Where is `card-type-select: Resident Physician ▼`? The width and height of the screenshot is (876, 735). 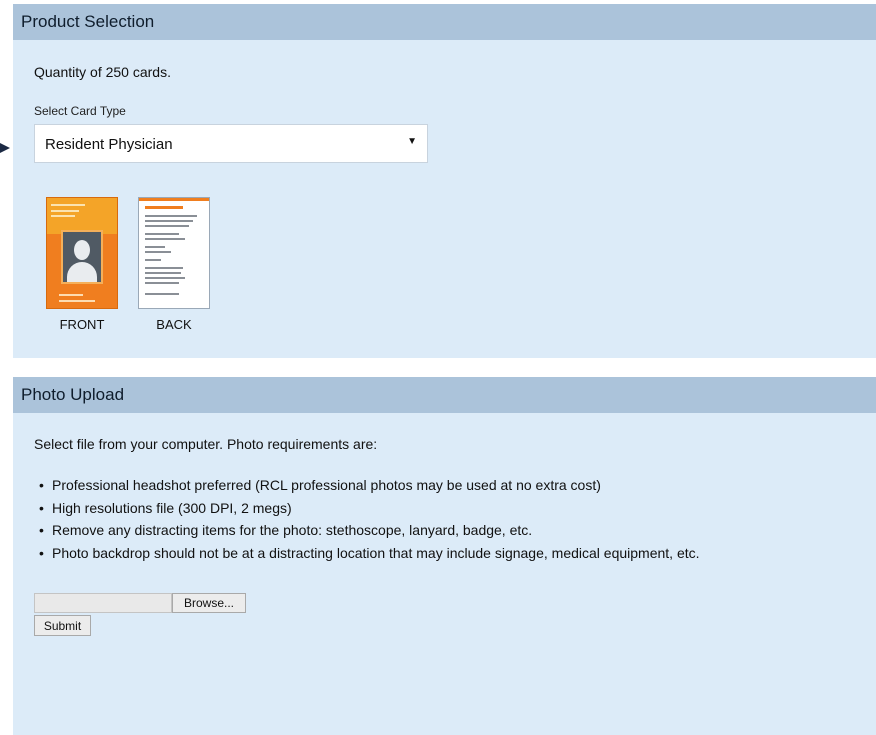
card-type-select: Resident Physician ▼ is located at coordinates (231, 143).